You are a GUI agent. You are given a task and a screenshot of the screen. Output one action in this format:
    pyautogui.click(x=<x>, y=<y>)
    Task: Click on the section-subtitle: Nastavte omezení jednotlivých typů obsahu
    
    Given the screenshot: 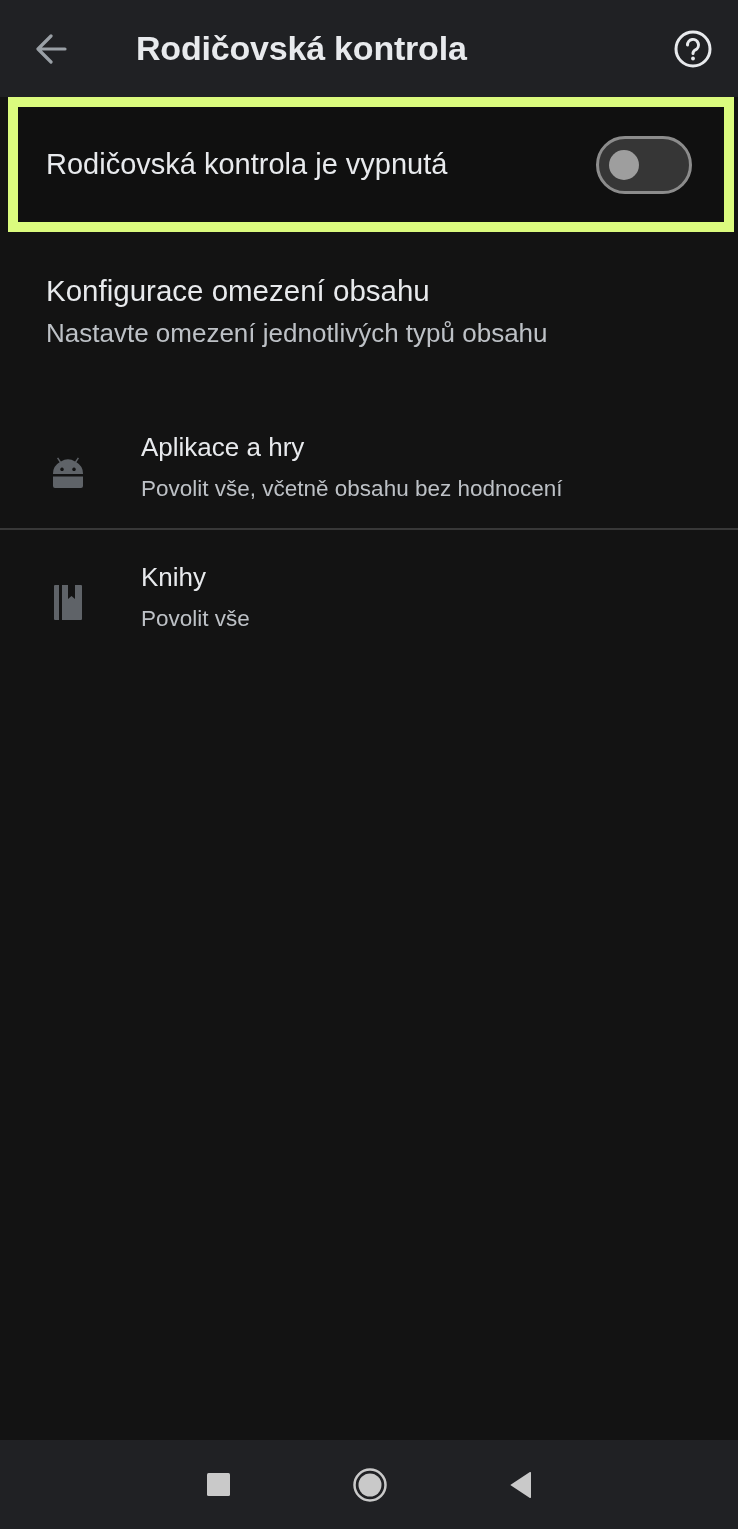 What is the action you would take?
    pyautogui.click(x=297, y=333)
    